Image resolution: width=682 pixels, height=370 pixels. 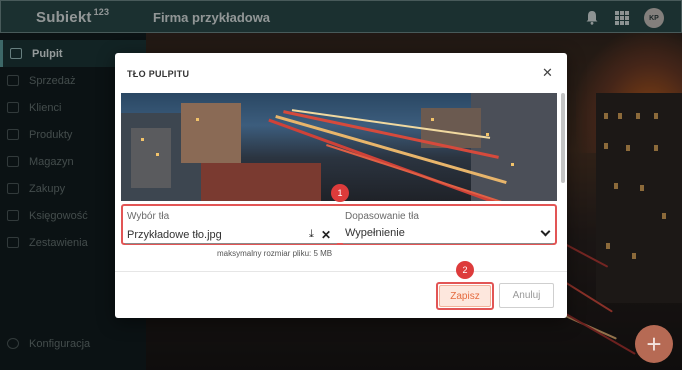 What do you see at coordinates (563, 138) in the screenshot?
I see `dialog-scrollbar` at bounding box center [563, 138].